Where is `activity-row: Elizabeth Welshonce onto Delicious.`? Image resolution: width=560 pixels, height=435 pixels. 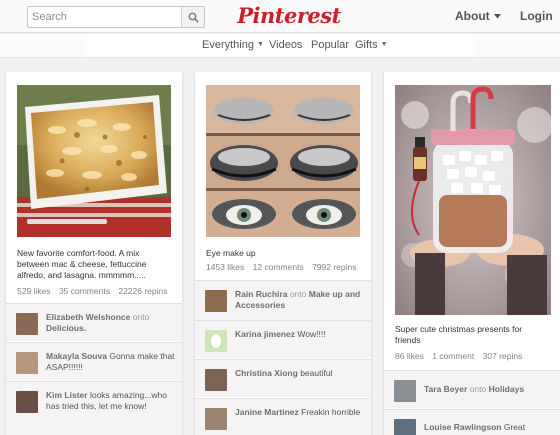
activity-row: Elizabeth Welshonce onto Delicious. is located at coordinates (94, 322).